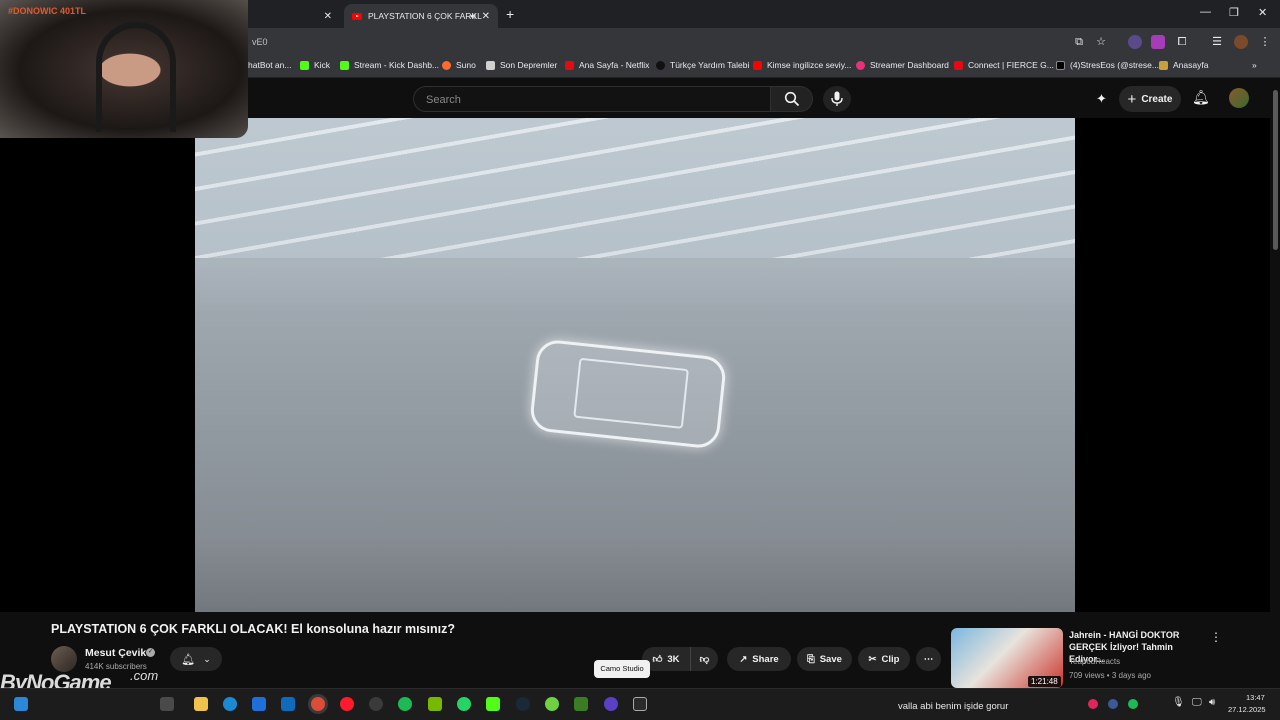  I want to click on nvidia-icon, so click(435, 704).